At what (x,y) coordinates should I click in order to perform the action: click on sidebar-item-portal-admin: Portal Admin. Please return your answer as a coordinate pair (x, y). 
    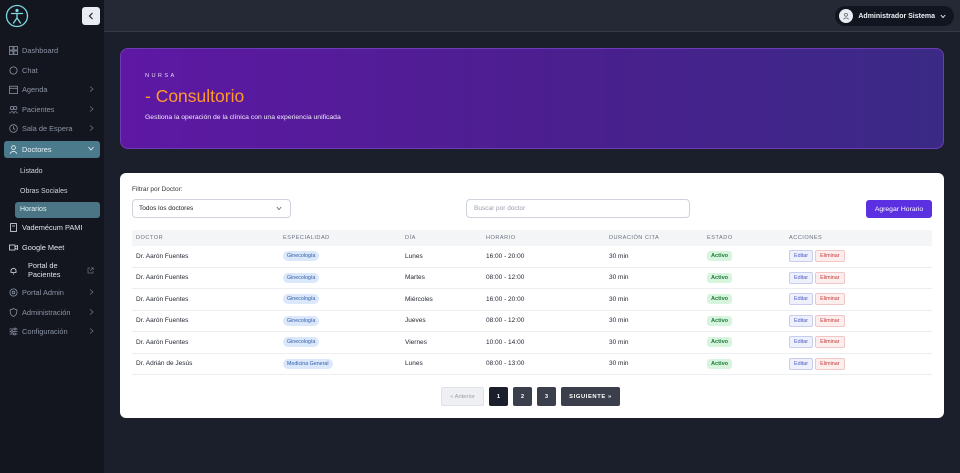
    Looking at the image, I should click on (52, 293).